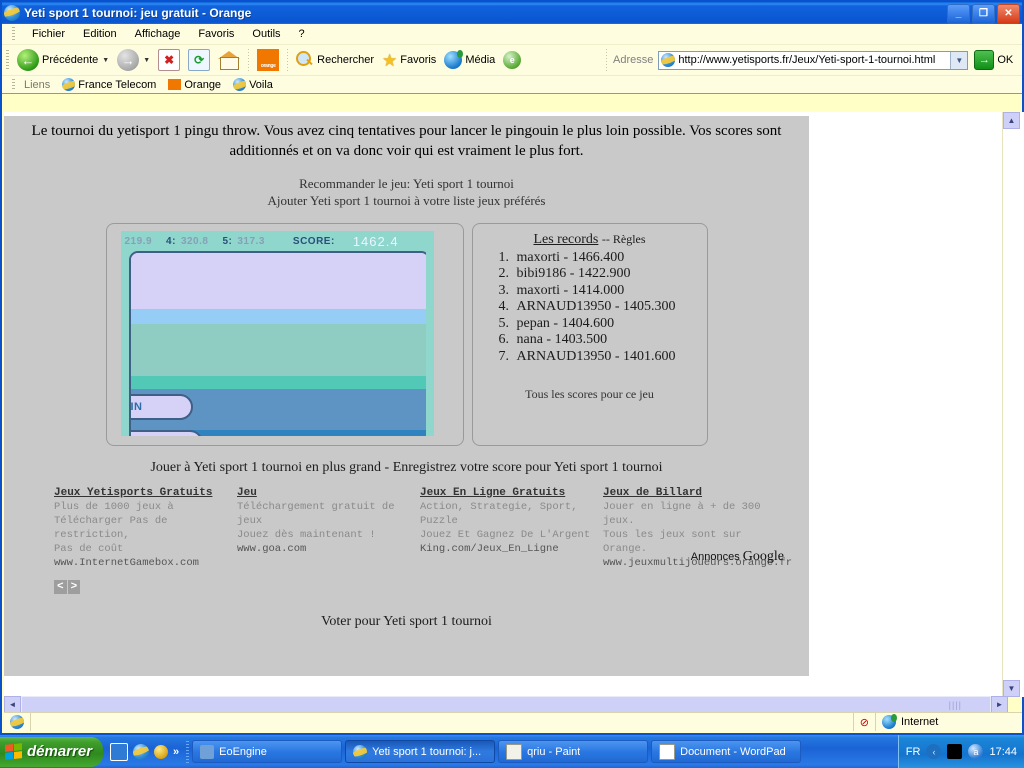 The height and width of the screenshot is (768, 1024). What do you see at coordinates (865, 722) in the screenshot?
I see `status-privacy-icon: ⊘` at bounding box center [865, 722].